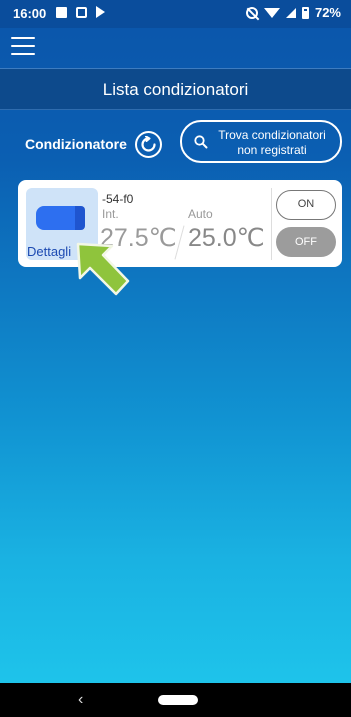  What do you see at coordinates (201, 142) in the screenshot?
I see `search-icon` at bounding box center [201, 142].